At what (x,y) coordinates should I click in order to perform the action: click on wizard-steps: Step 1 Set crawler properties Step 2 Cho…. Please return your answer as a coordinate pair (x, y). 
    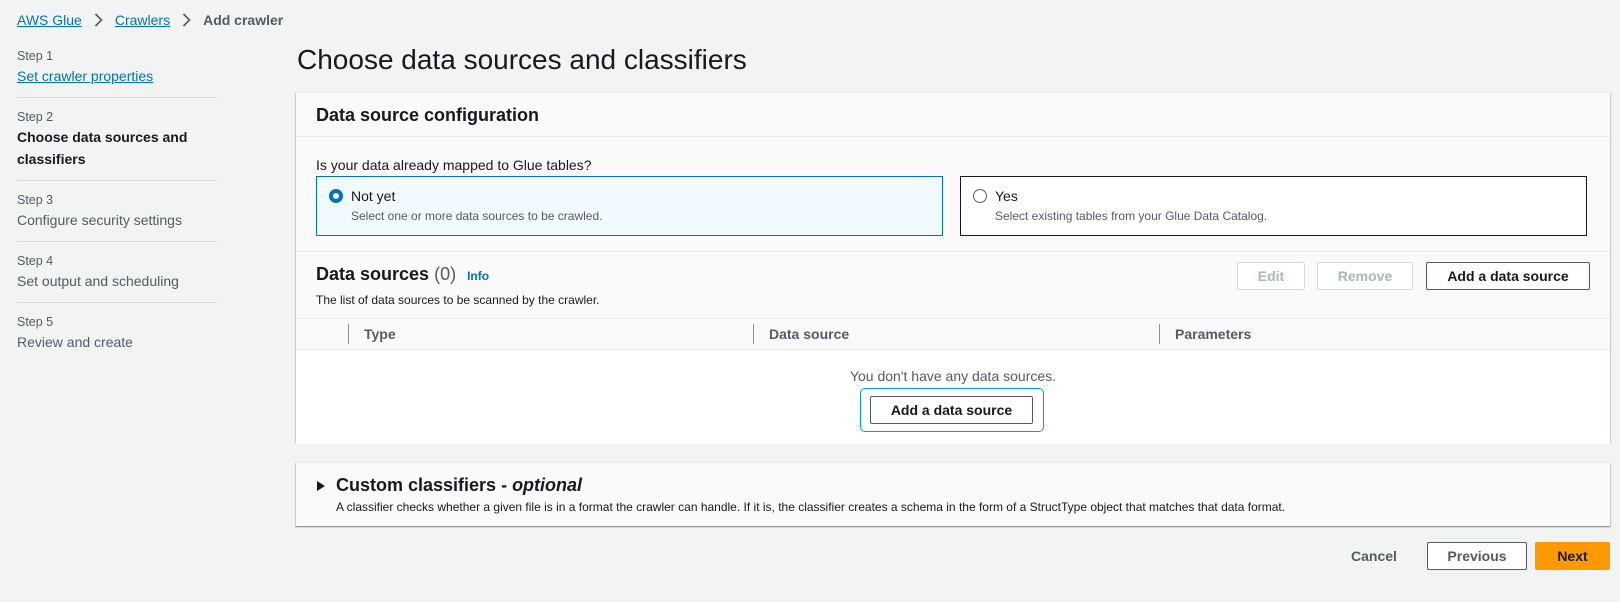
    Looking at the image, I should click on (117, 210).